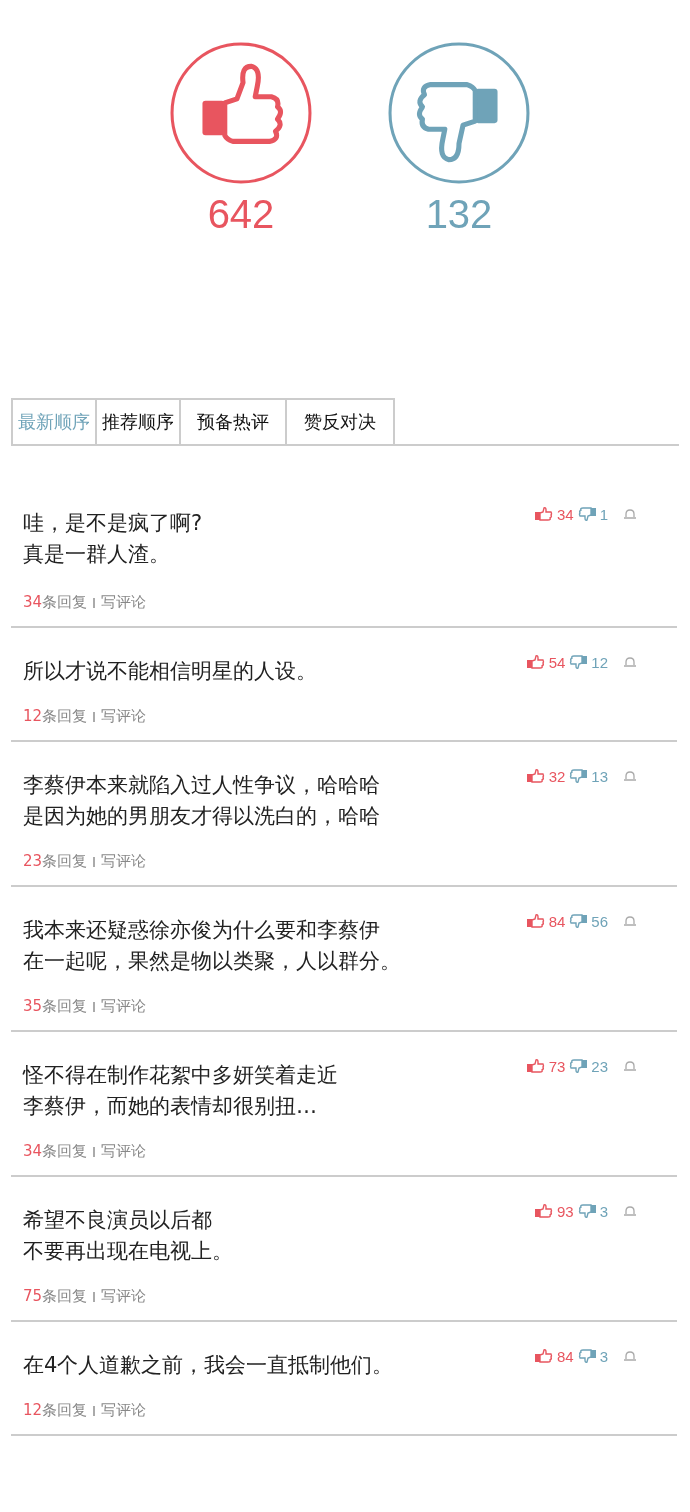 This screenshot has width=690, height=1512. I want to click on sort-tab: 最新顺序, so click(54, 421).